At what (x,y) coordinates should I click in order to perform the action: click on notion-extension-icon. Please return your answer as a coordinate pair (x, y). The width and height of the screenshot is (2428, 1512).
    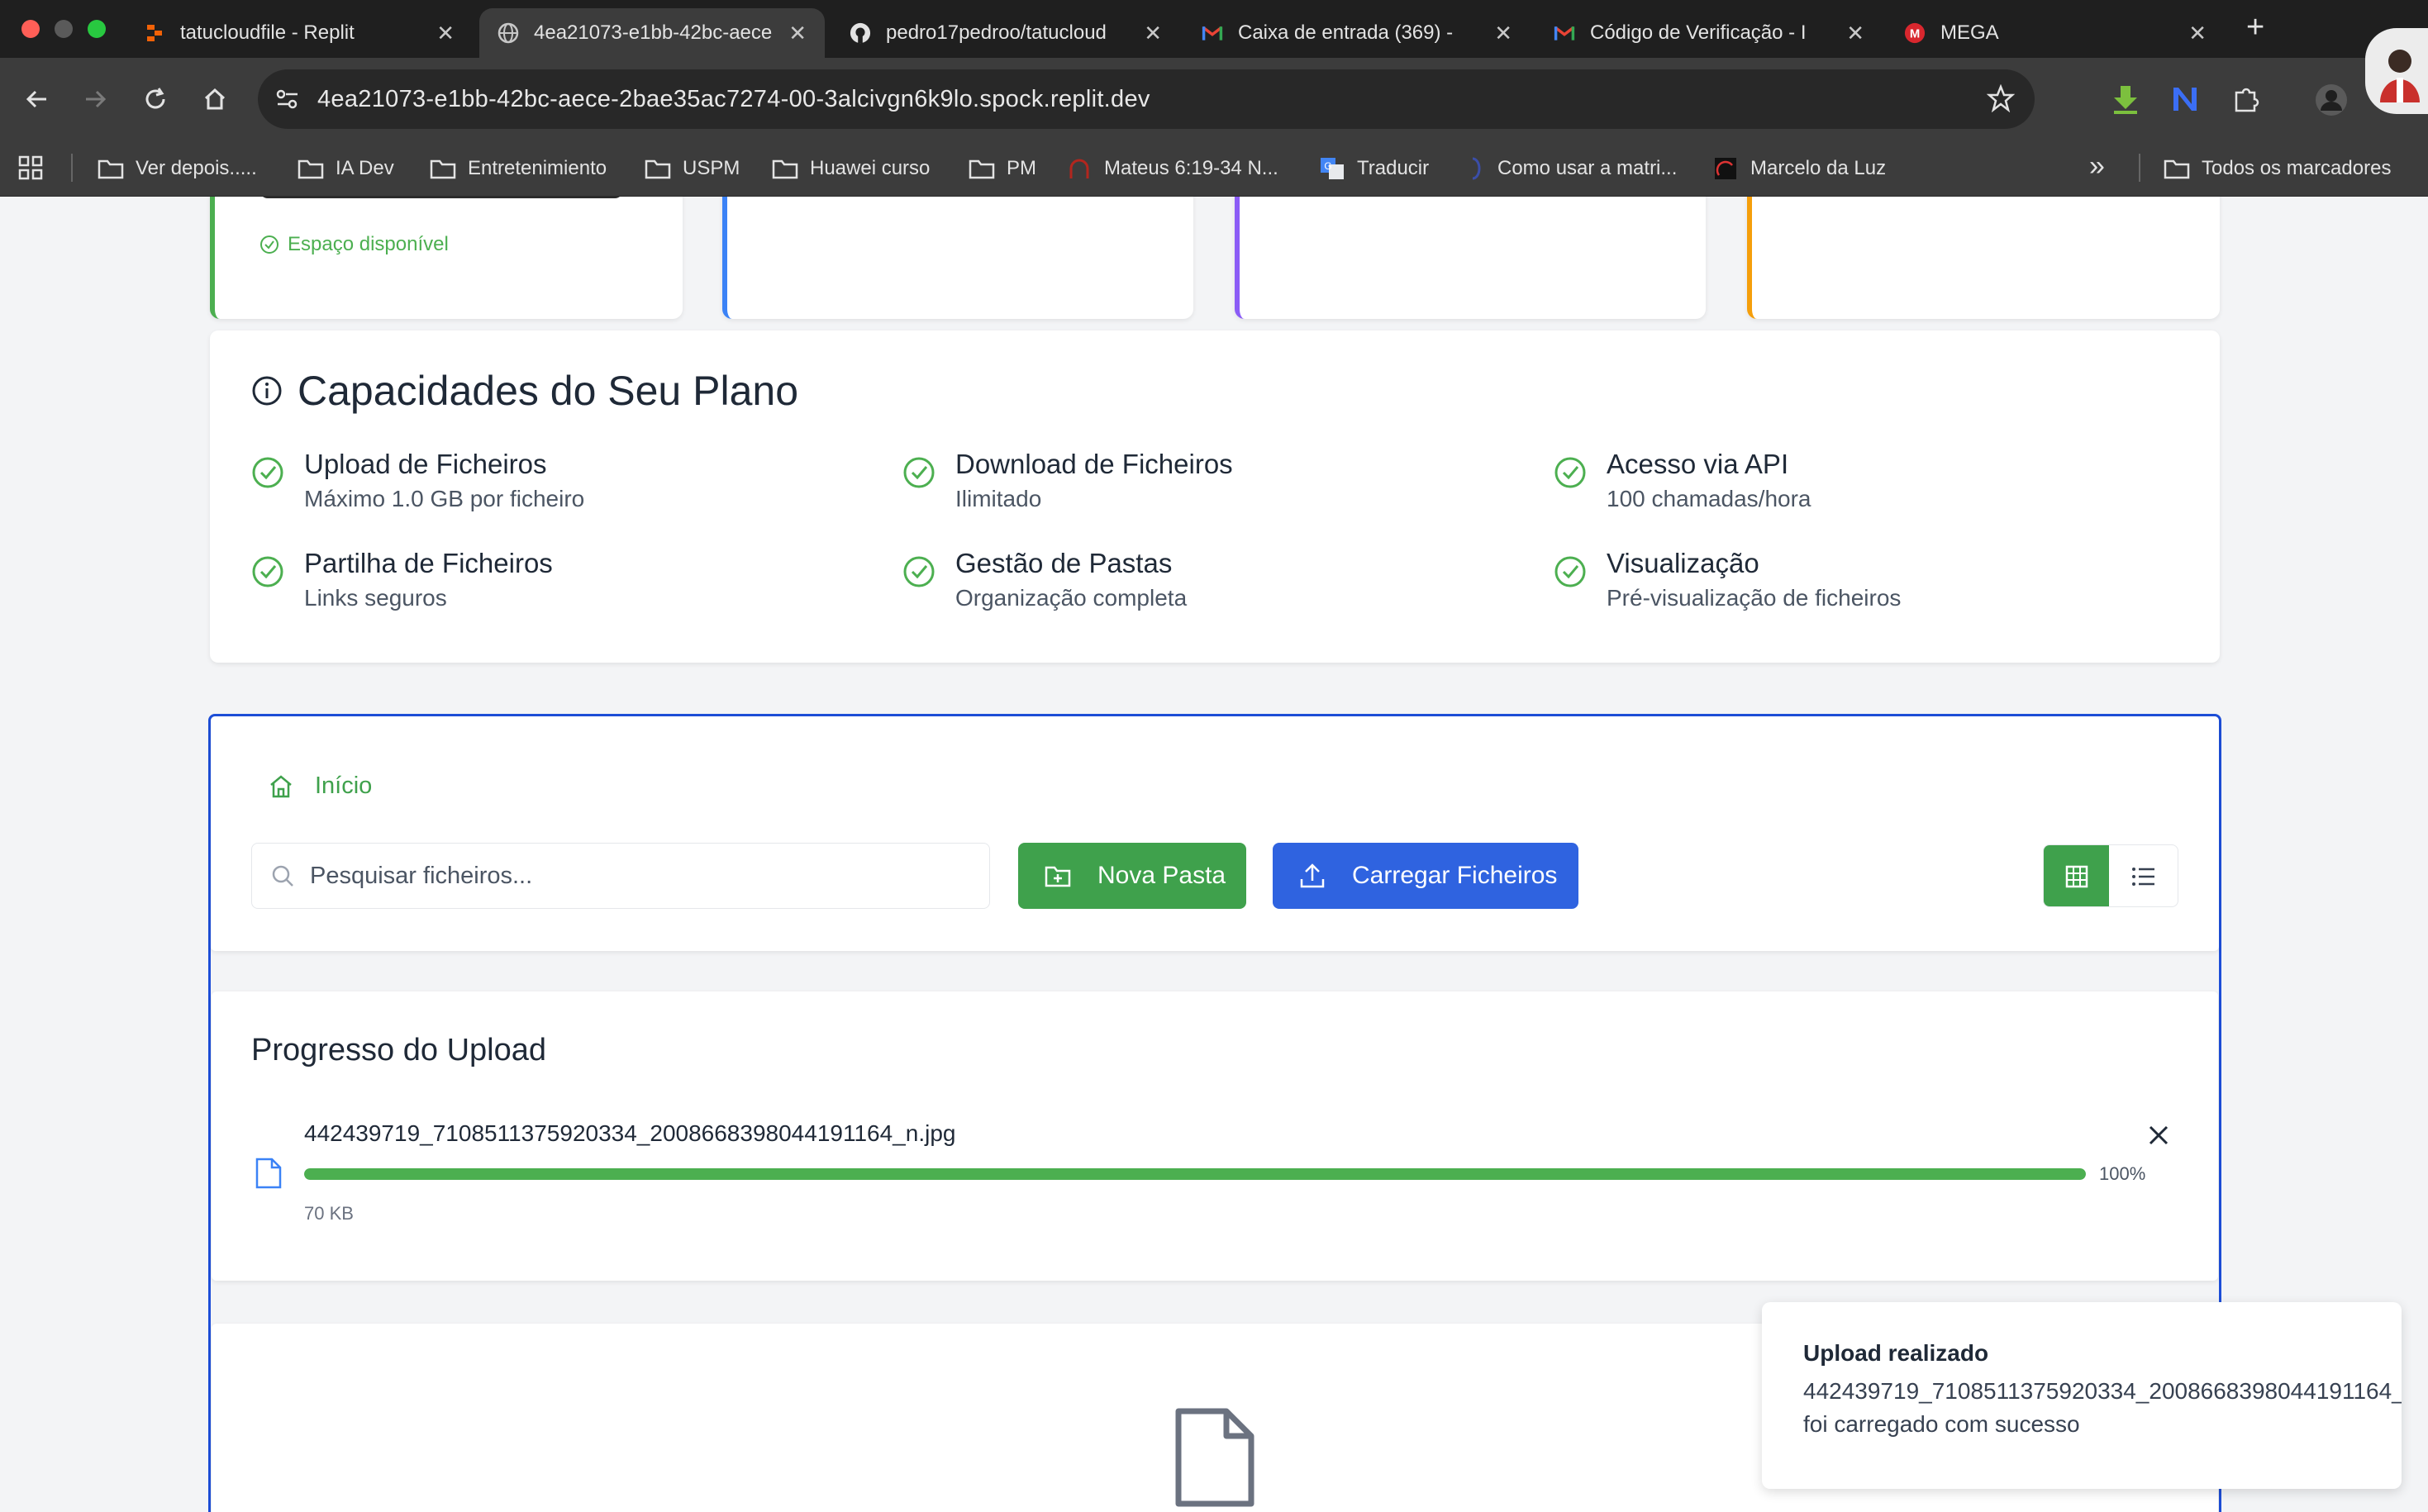
    Looking at the image, I should click on (2185, 101).